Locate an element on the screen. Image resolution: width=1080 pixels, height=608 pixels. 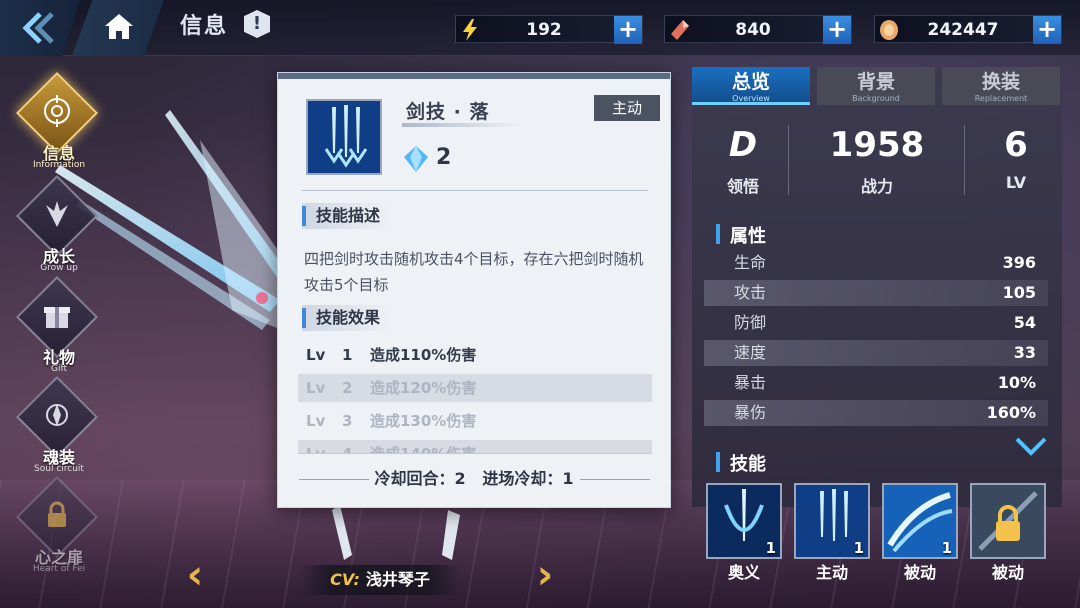
level-stat: 6 LV is located at coordinates (1016, 166).